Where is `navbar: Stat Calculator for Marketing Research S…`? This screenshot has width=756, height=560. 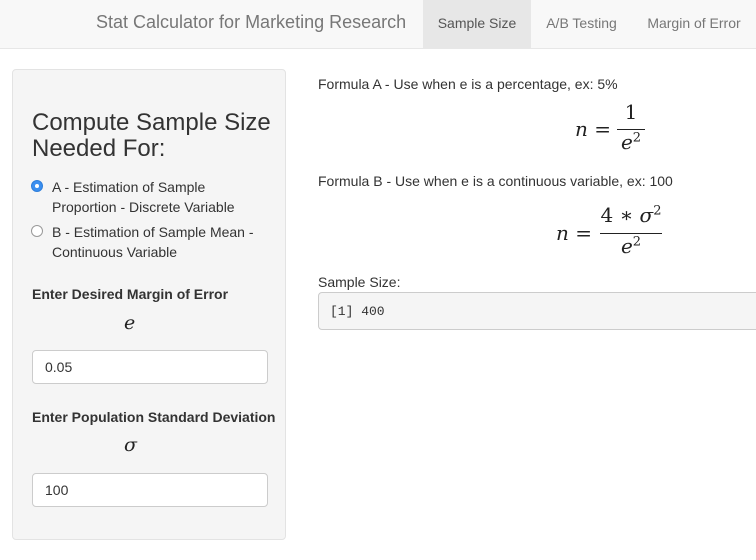
navbar: Stat Calculator for Marketing Research S… is located at coordinates (378, 24).